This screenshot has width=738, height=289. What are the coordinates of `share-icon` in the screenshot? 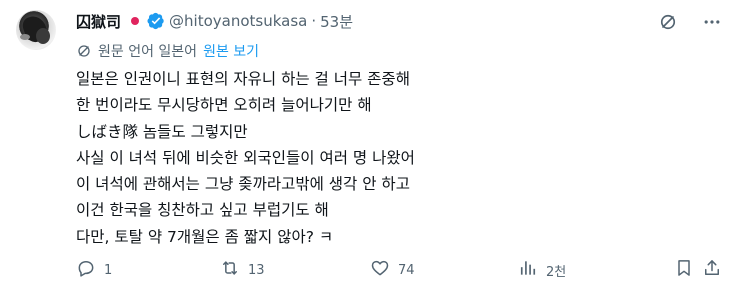 It's located at (712, 270).